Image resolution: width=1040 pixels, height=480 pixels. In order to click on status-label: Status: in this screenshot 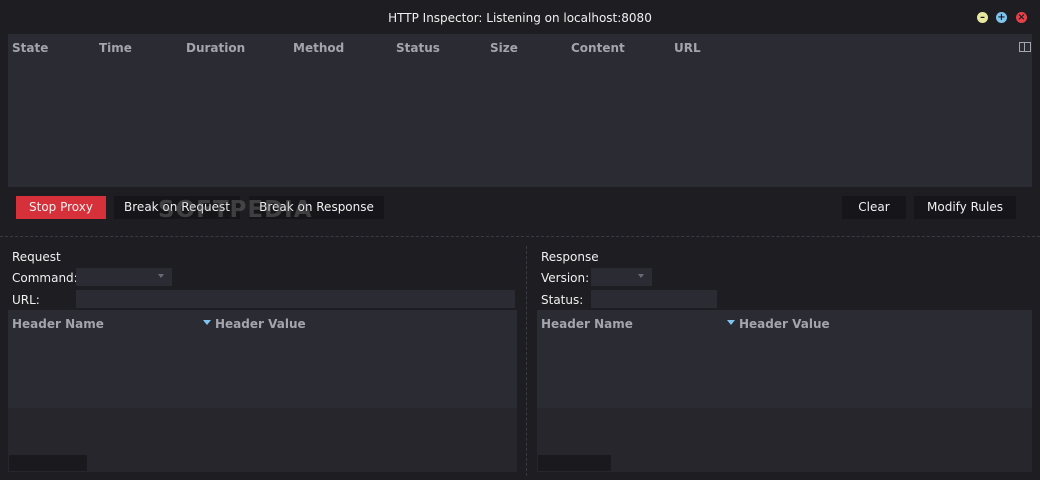, I will do `click(562, 300)`.